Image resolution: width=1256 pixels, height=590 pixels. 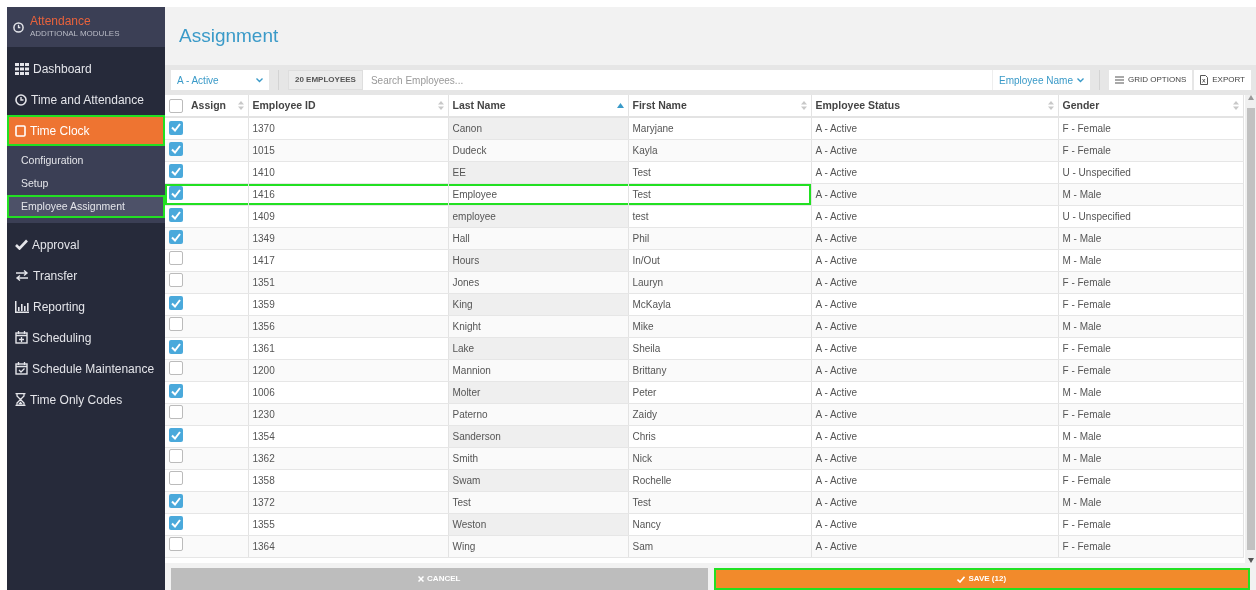 What do you see at coordinates (18, 27) in the screenshot?
I see `clock-icon` at bounding box center [18, 27].